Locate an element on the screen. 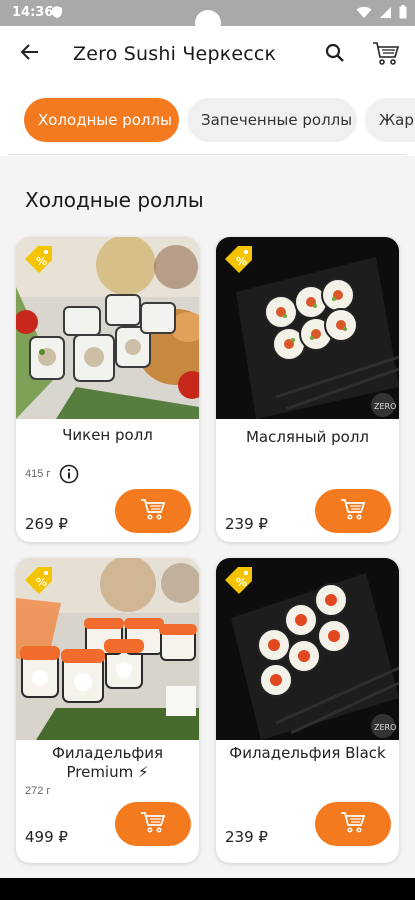 The image size is (415, 900). product-card: ZERO % Масляный ролл 239 ₽ is located at coordinates (307, 389).